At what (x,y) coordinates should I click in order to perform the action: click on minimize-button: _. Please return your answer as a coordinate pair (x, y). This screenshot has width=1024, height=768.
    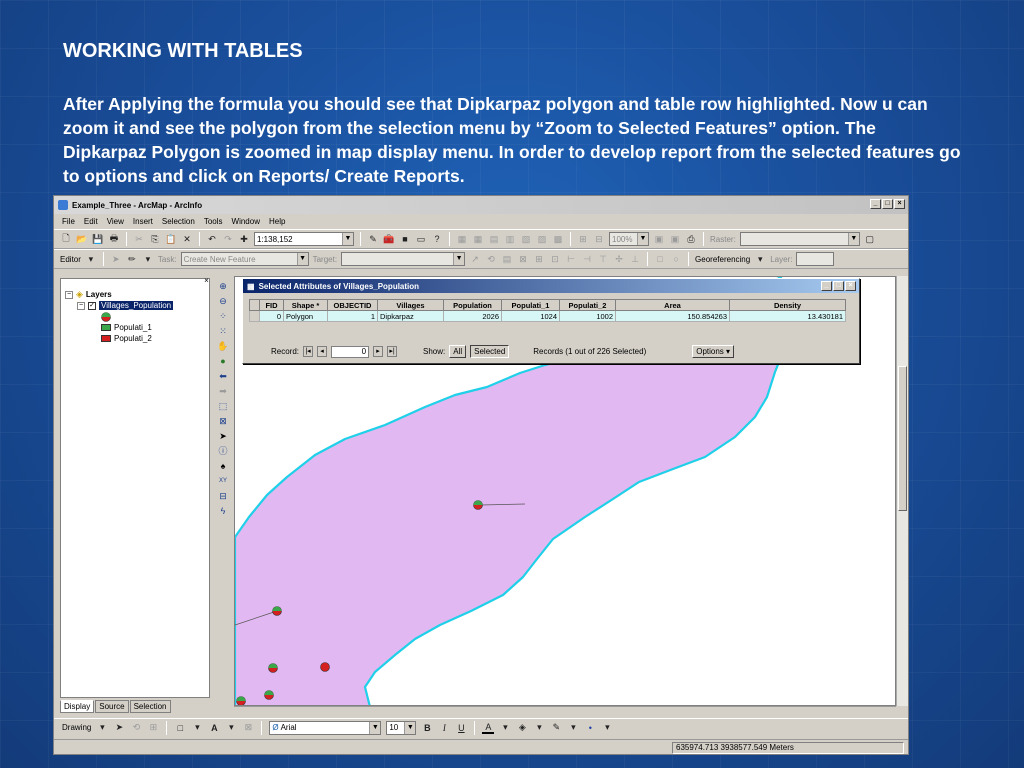
    Looking at the image, I should click on (875, 204).